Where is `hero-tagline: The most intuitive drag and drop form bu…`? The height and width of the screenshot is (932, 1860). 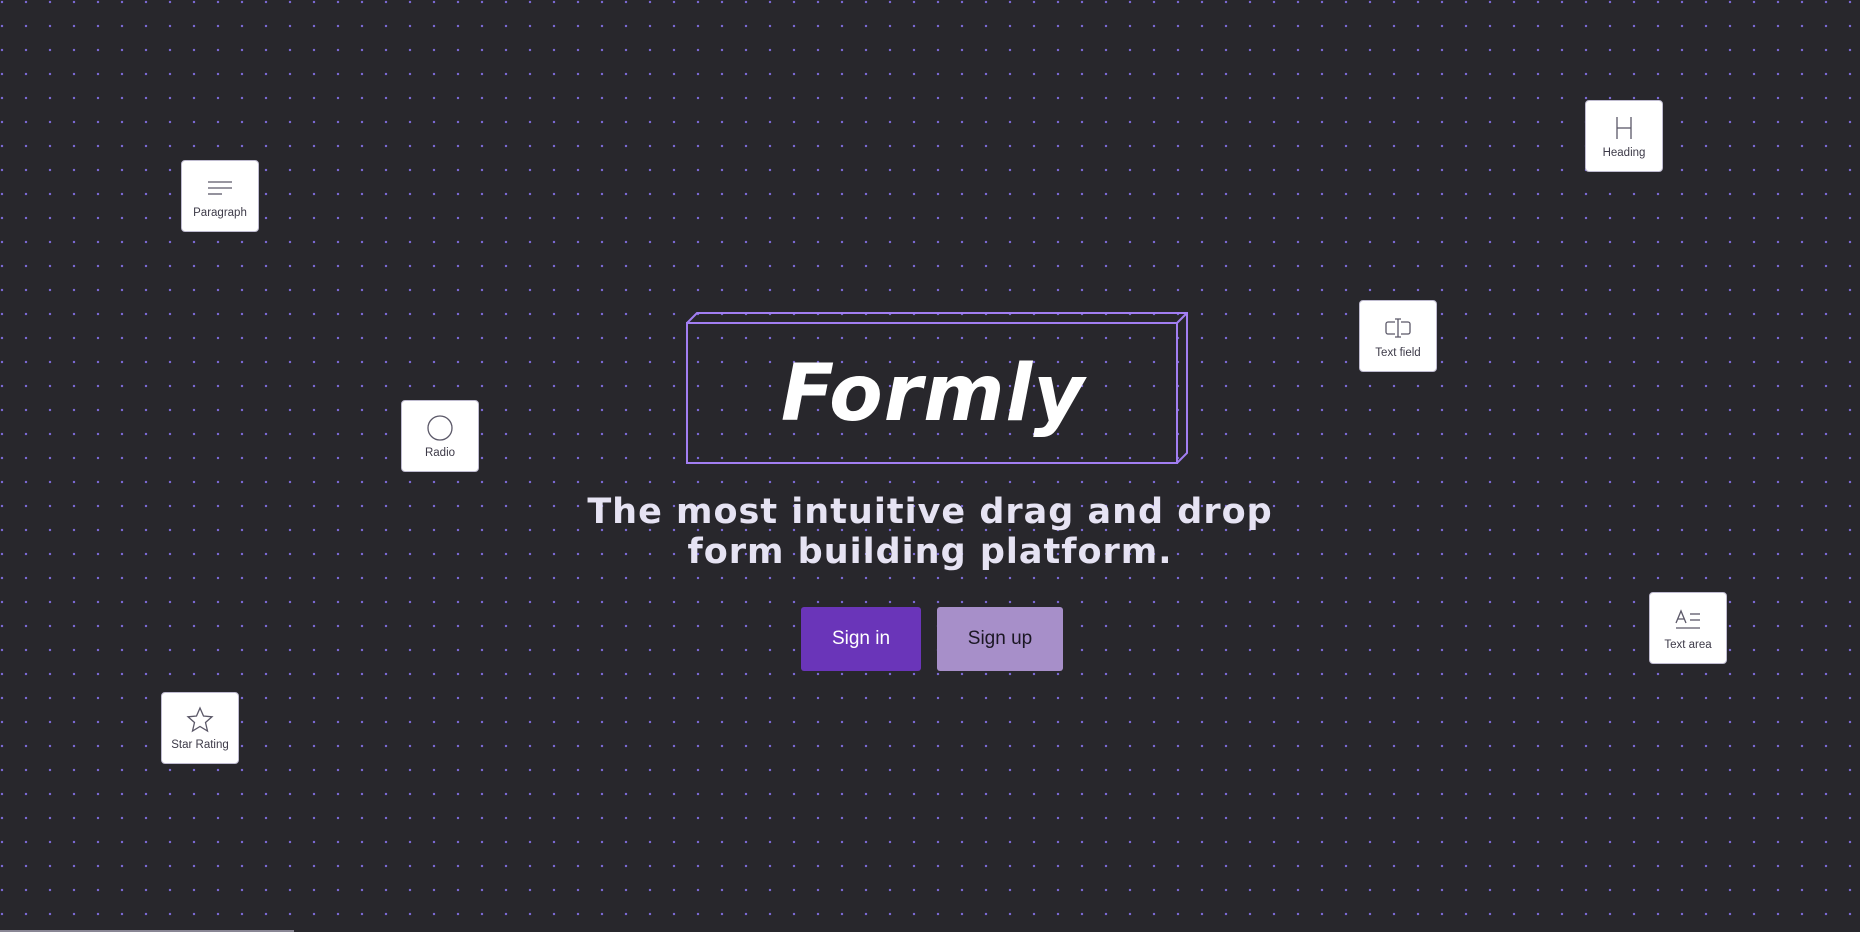 hero-tagline: The most intuitive drag and drop form bu… is located at coordinates (930, 532).